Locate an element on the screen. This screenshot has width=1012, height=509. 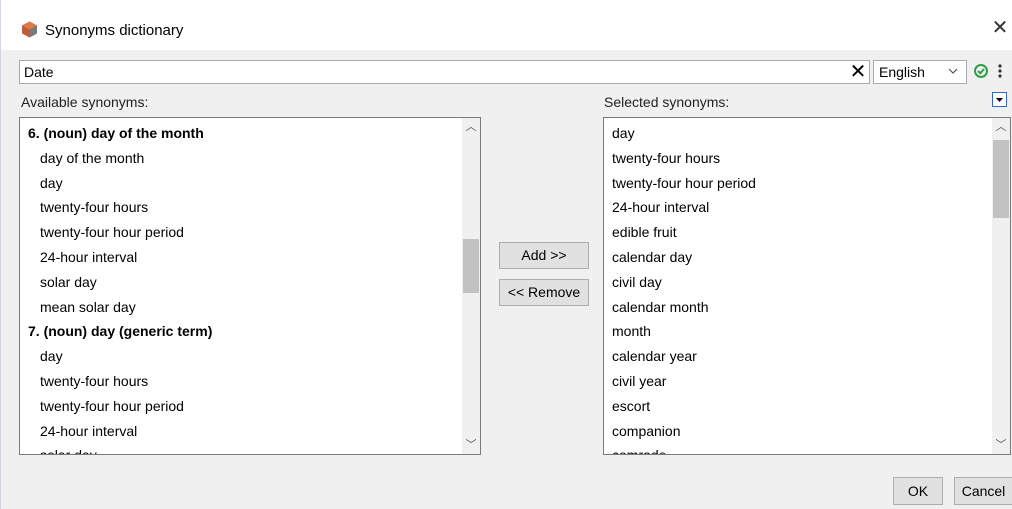
available-synonyms-label: Available synonyms: is located at coordinates (85, 102).